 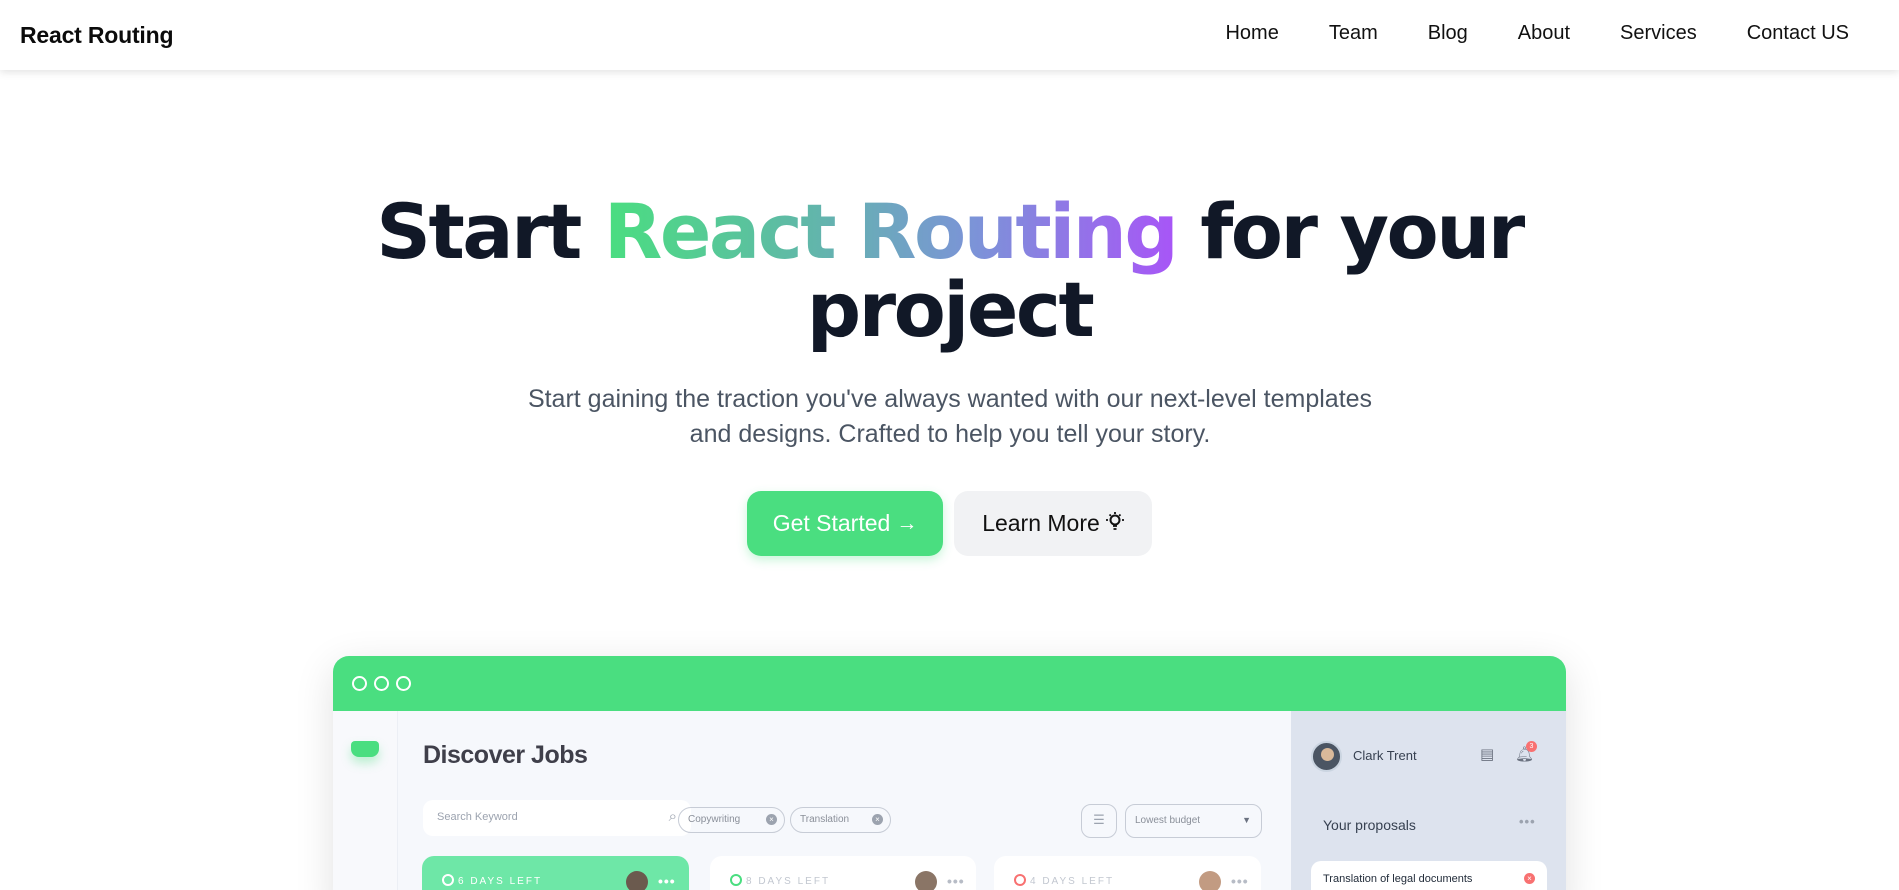 What do you see at coordinates (825, 819) in the screenshot?
I see `chip-label: Translation` at bounding box center [825, 819].